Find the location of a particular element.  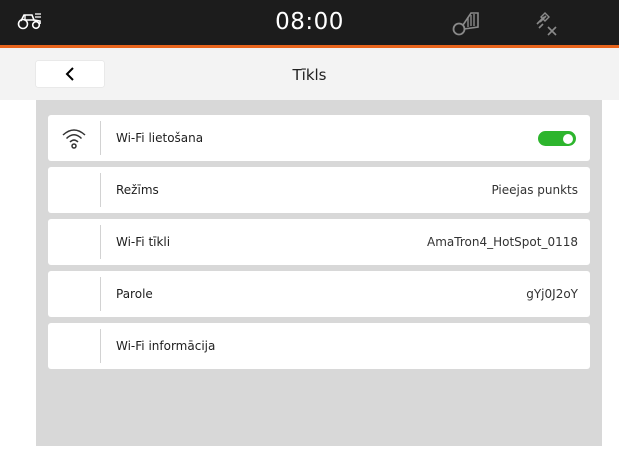

wifi-icon is located at coordinates (74, 139).